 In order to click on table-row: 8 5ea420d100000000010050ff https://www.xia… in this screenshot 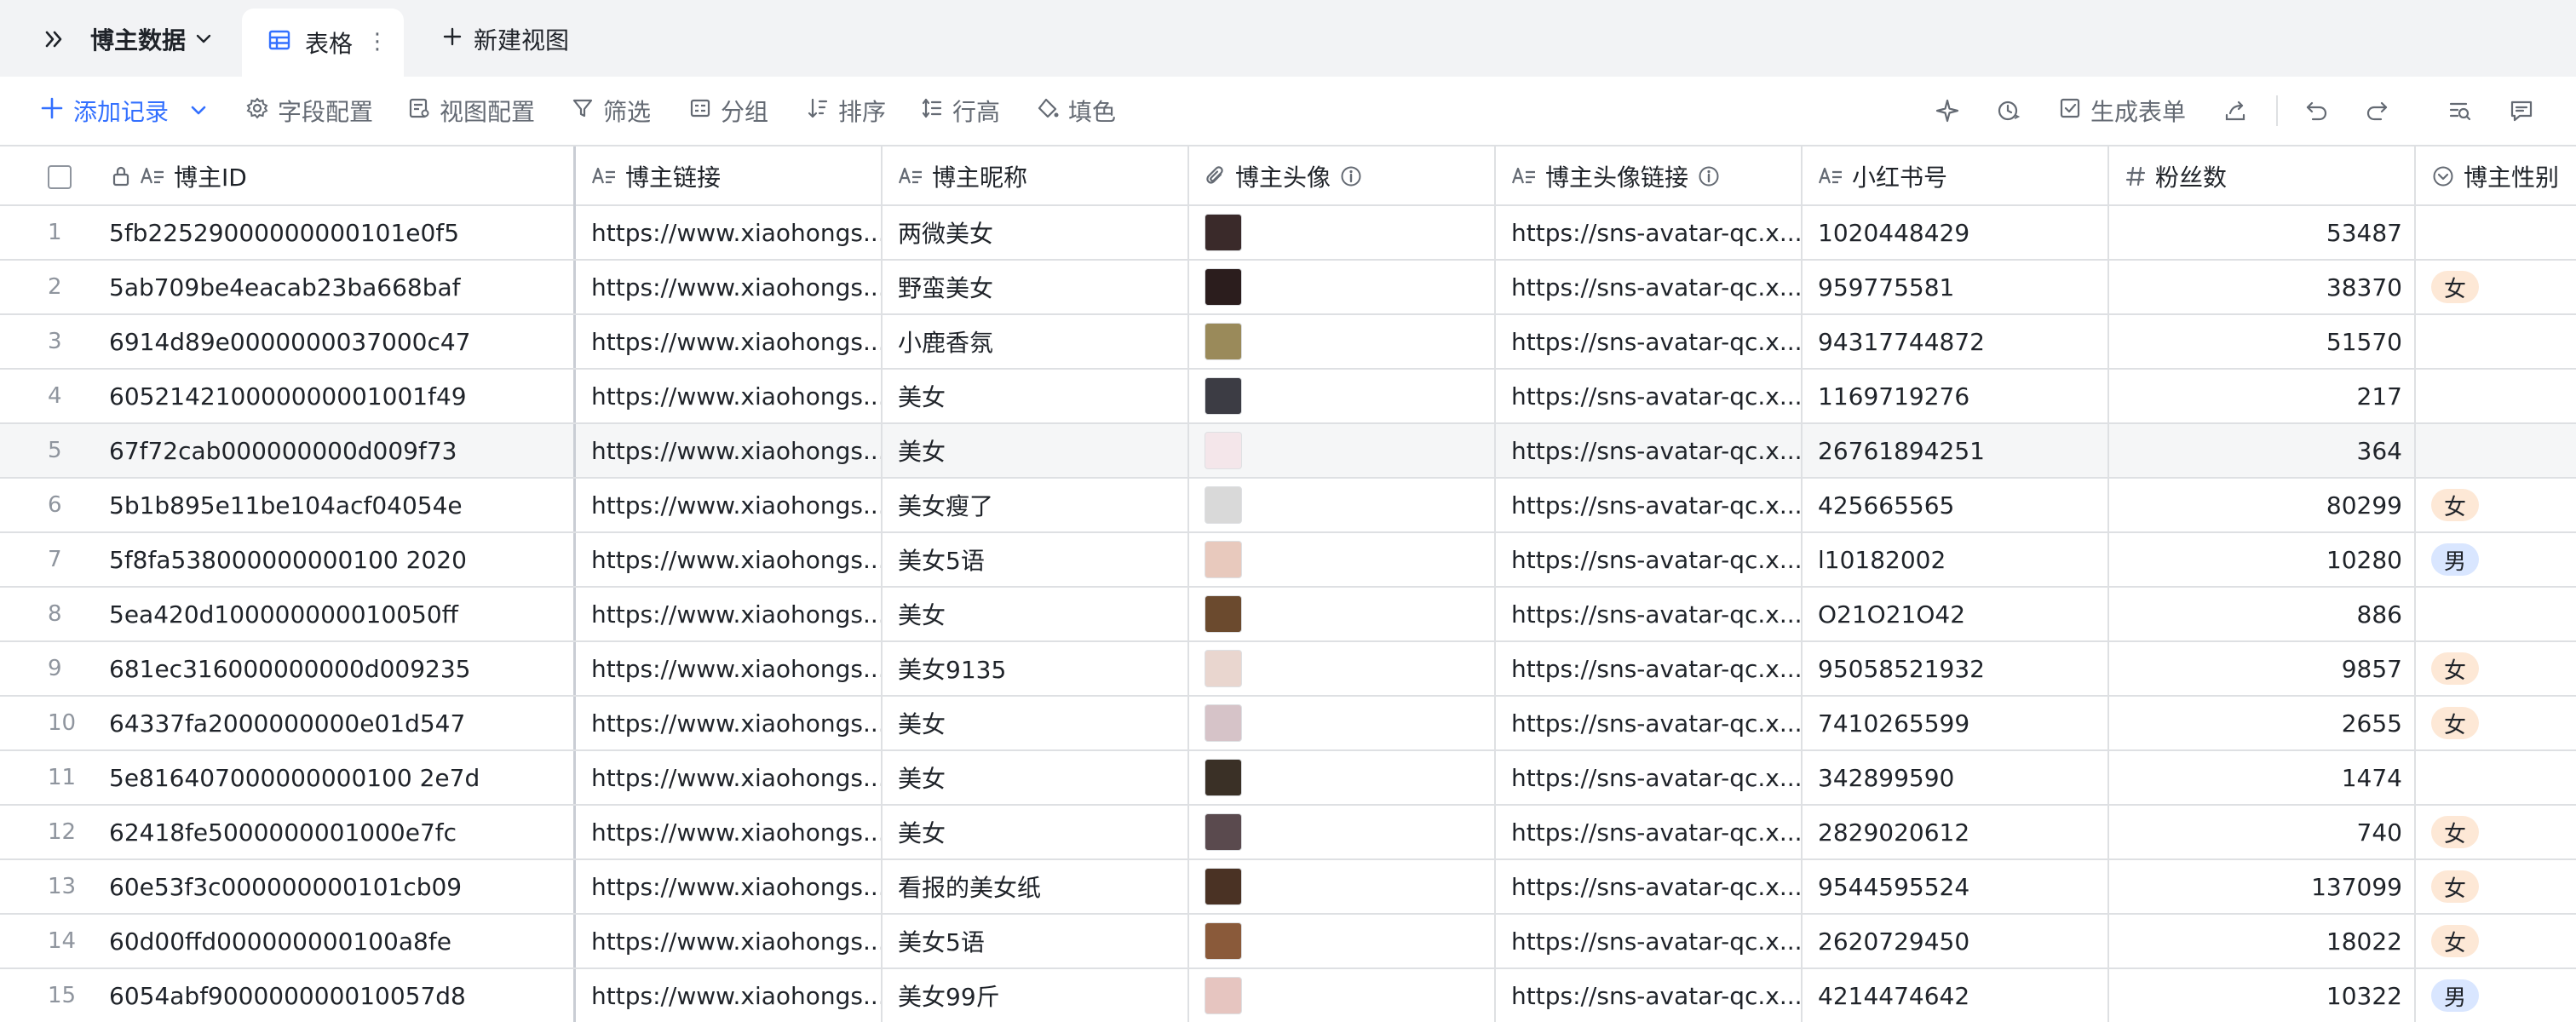, I will do `click(1288, 615)`.